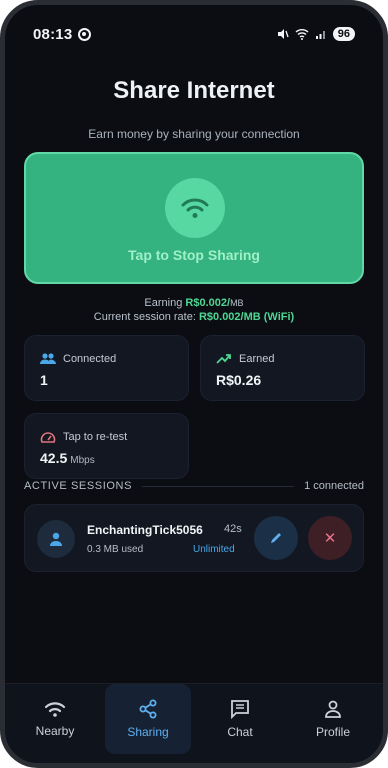 The image size is (388, 768). What do you see at coordinates (44, 380) in the screenshot?
I see `connected-value: 1` at bounding box center [44, 380].